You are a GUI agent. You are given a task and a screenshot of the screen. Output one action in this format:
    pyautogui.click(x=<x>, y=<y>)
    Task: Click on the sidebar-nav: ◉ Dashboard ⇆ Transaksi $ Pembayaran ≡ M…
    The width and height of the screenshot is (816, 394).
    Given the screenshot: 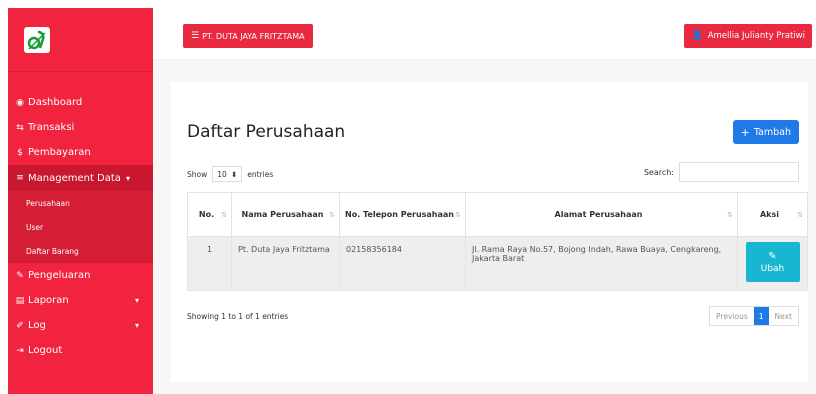 What is the action you would take?
    pyautogui.click(x=80, y=217)
    